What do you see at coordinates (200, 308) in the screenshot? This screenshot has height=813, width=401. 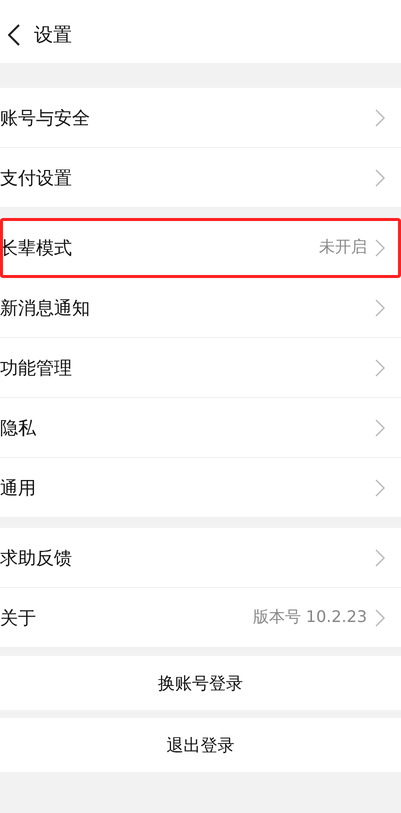 I see `settings-row: 新消息通知` at bounding box center [200, 308].